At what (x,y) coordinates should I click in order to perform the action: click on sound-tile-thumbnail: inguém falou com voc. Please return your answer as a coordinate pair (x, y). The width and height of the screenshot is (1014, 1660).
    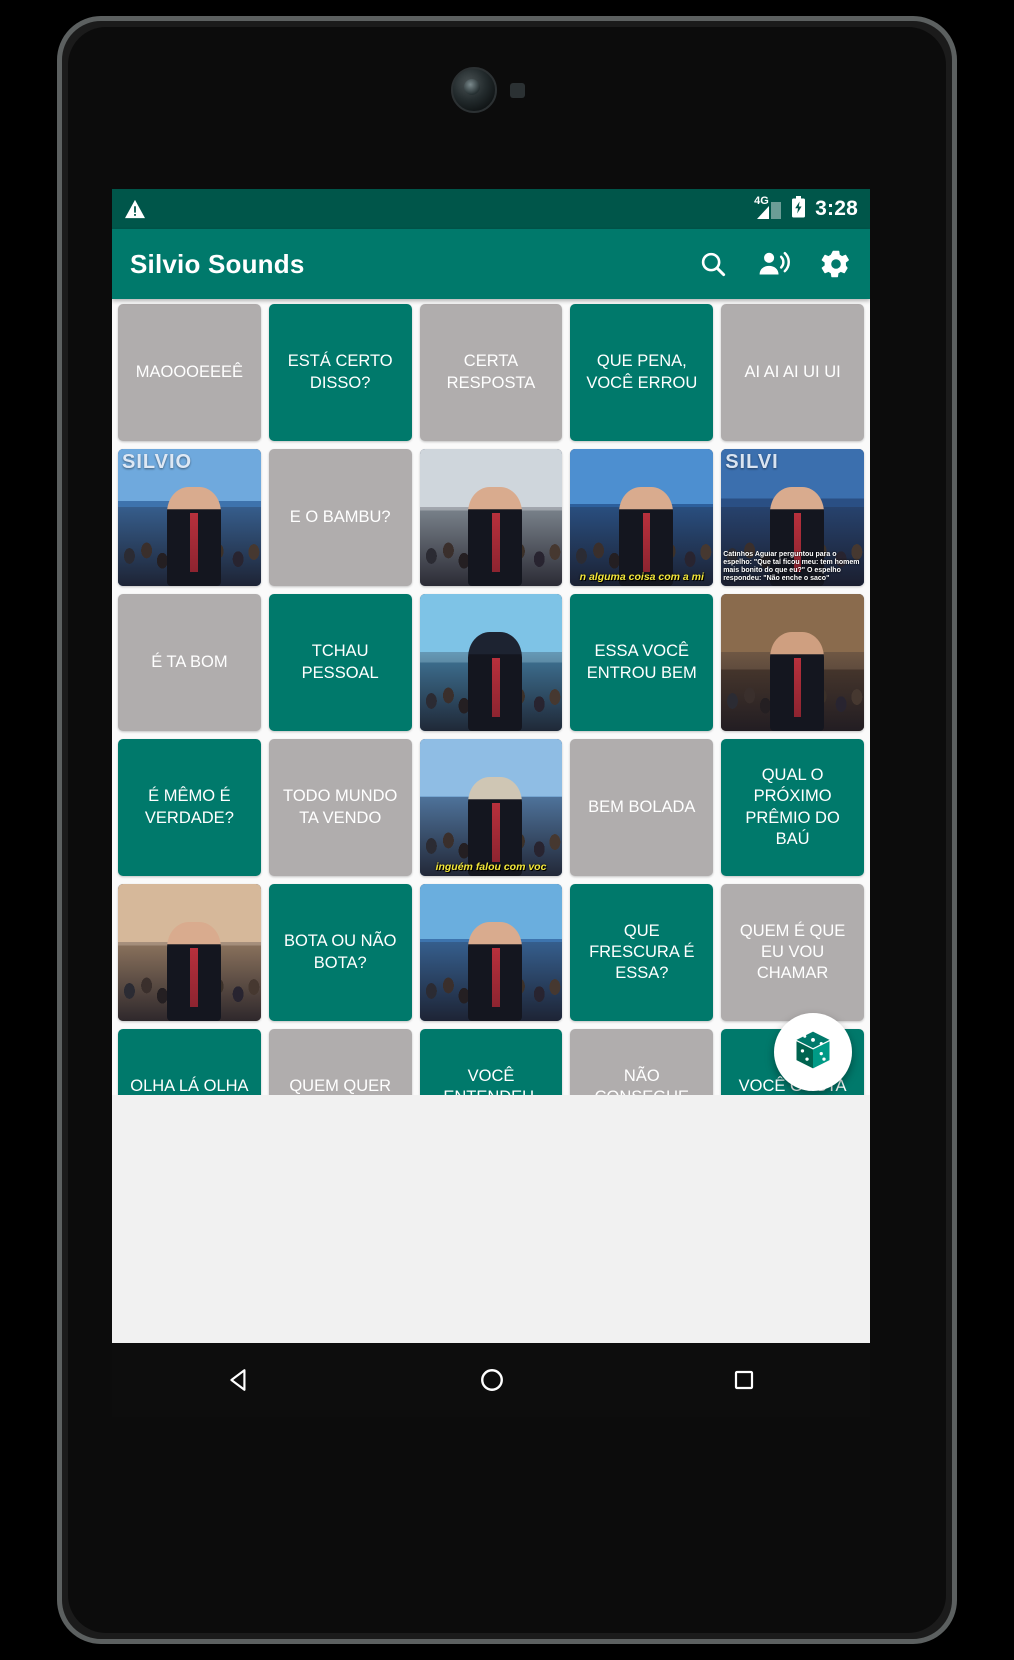
    Looking at the image, I should click on (491, 807).